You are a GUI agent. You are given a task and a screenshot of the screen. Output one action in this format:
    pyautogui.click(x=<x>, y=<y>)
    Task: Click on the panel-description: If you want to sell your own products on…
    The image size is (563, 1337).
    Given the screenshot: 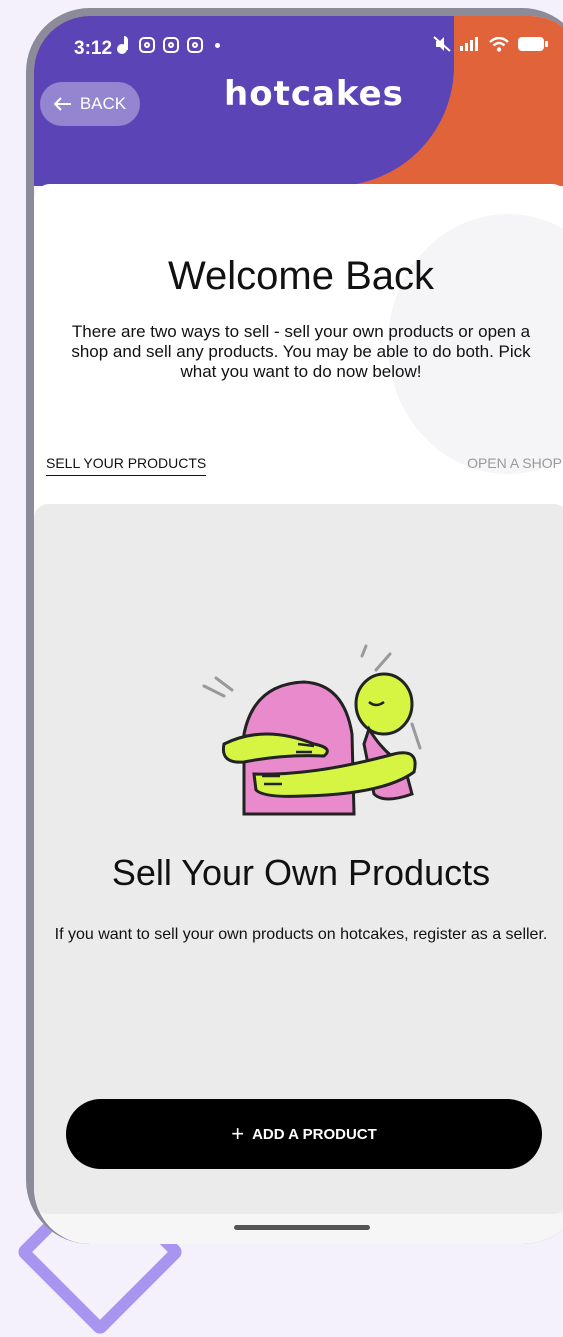 What is the action you would take?
    pyautogui.click(x=301, y=934)
    